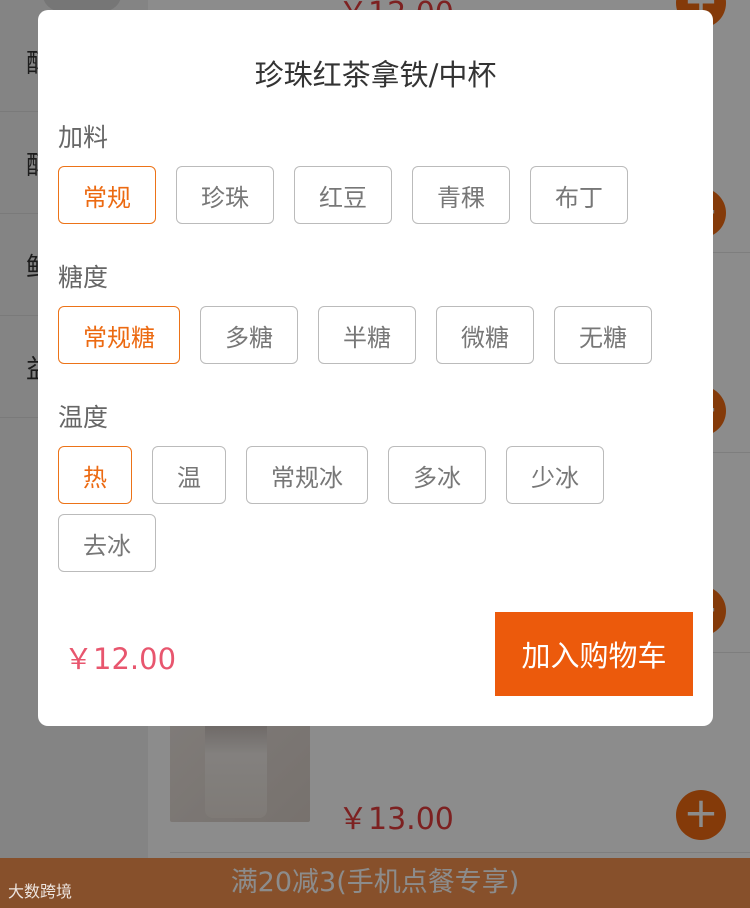 The image size is (750, 908). I want to click on option-topping: 常规, so click(107, 195).